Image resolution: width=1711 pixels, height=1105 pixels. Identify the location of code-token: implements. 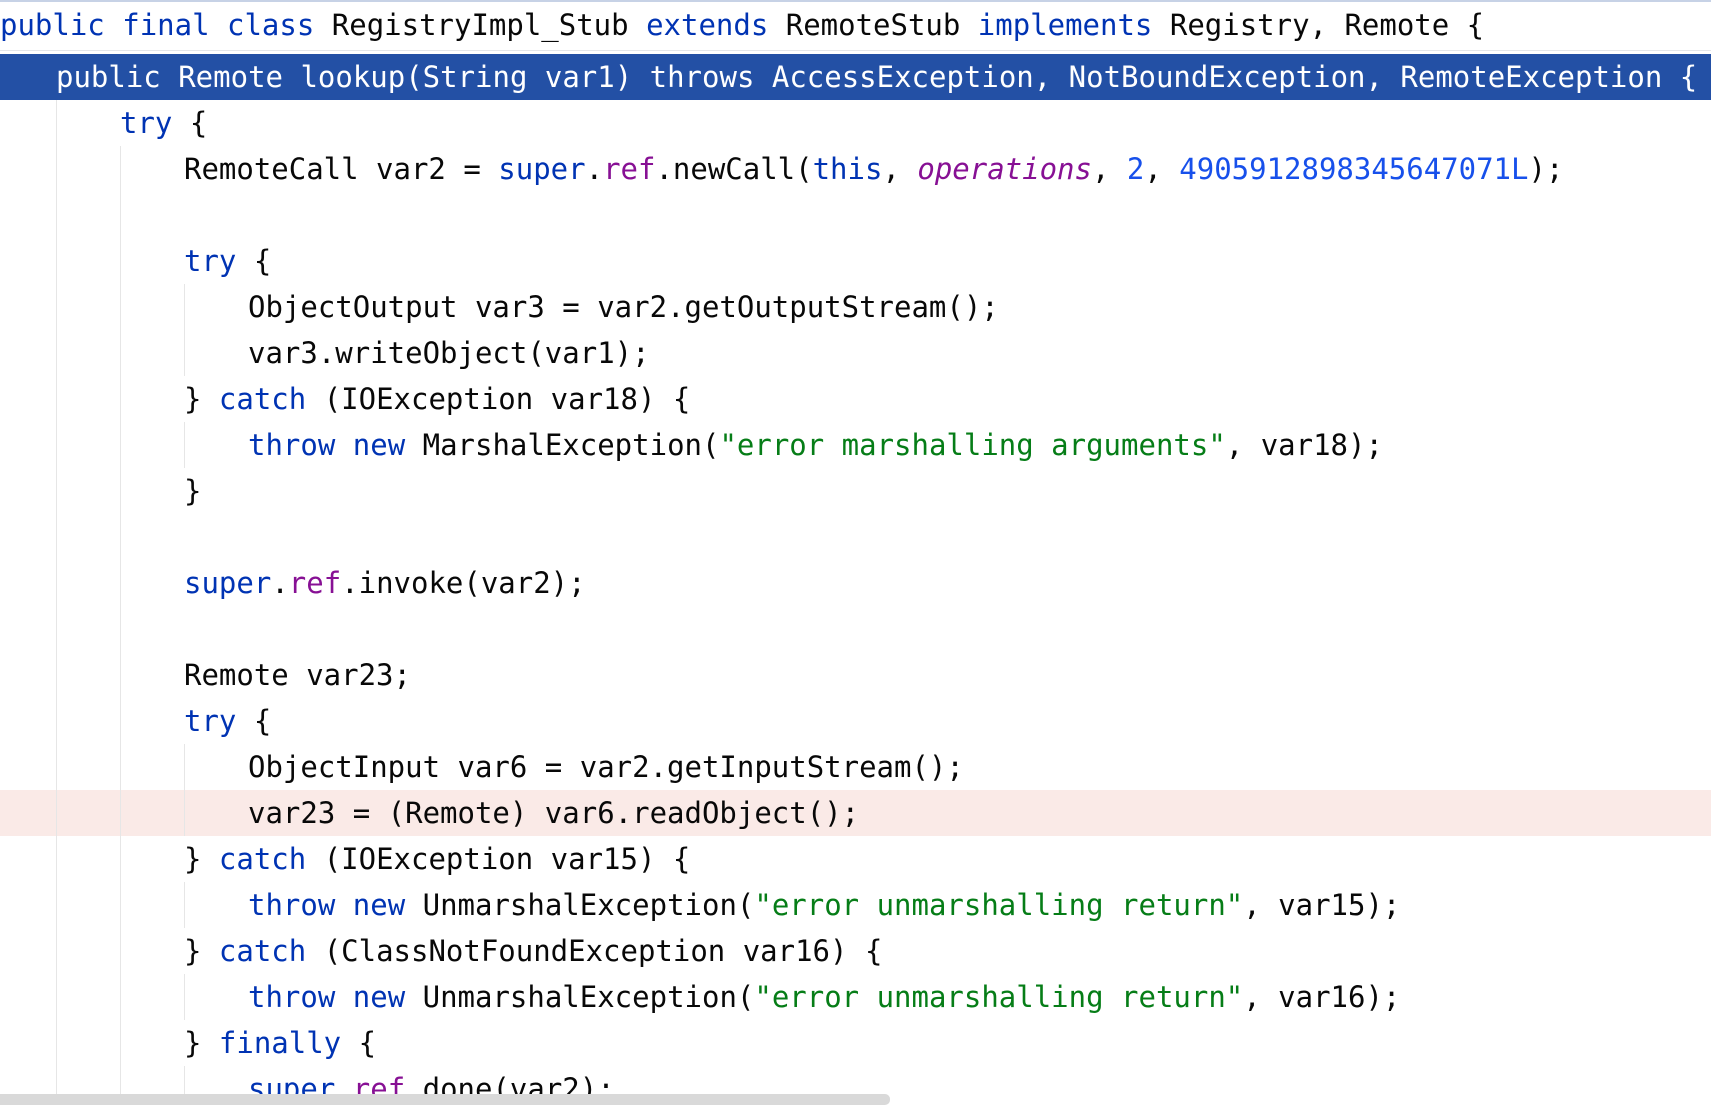
(1065, 25).